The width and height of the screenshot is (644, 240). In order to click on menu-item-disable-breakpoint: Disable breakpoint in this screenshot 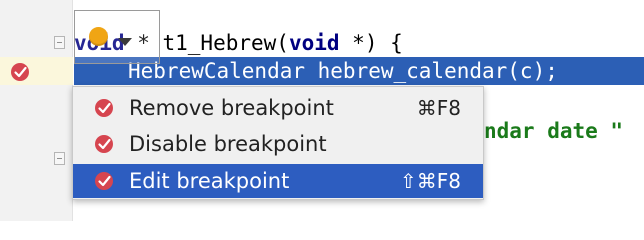, I will do `click(278, 144)`.